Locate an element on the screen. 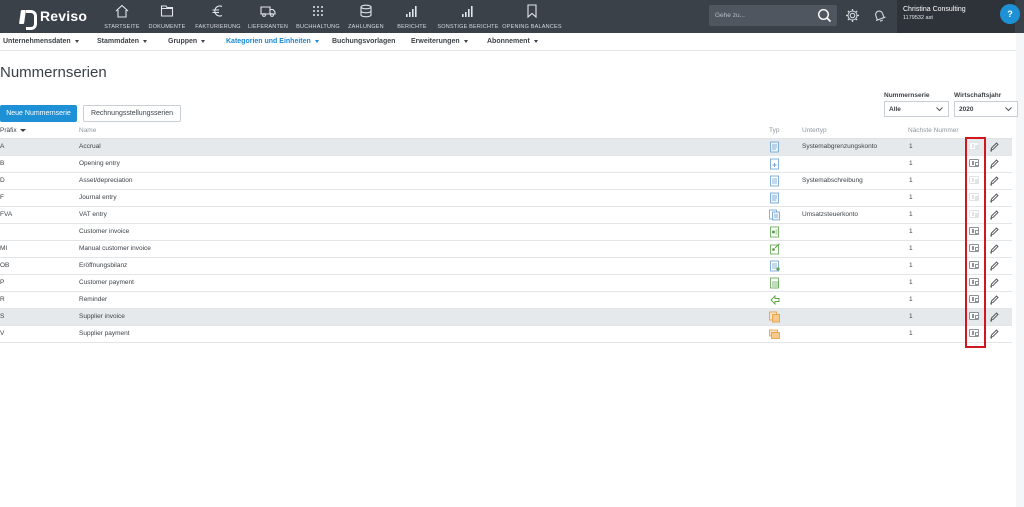 This screenshot has width=1024, height=507. submenu-gruppen: Gruppen is located at coordinates (187, 41).